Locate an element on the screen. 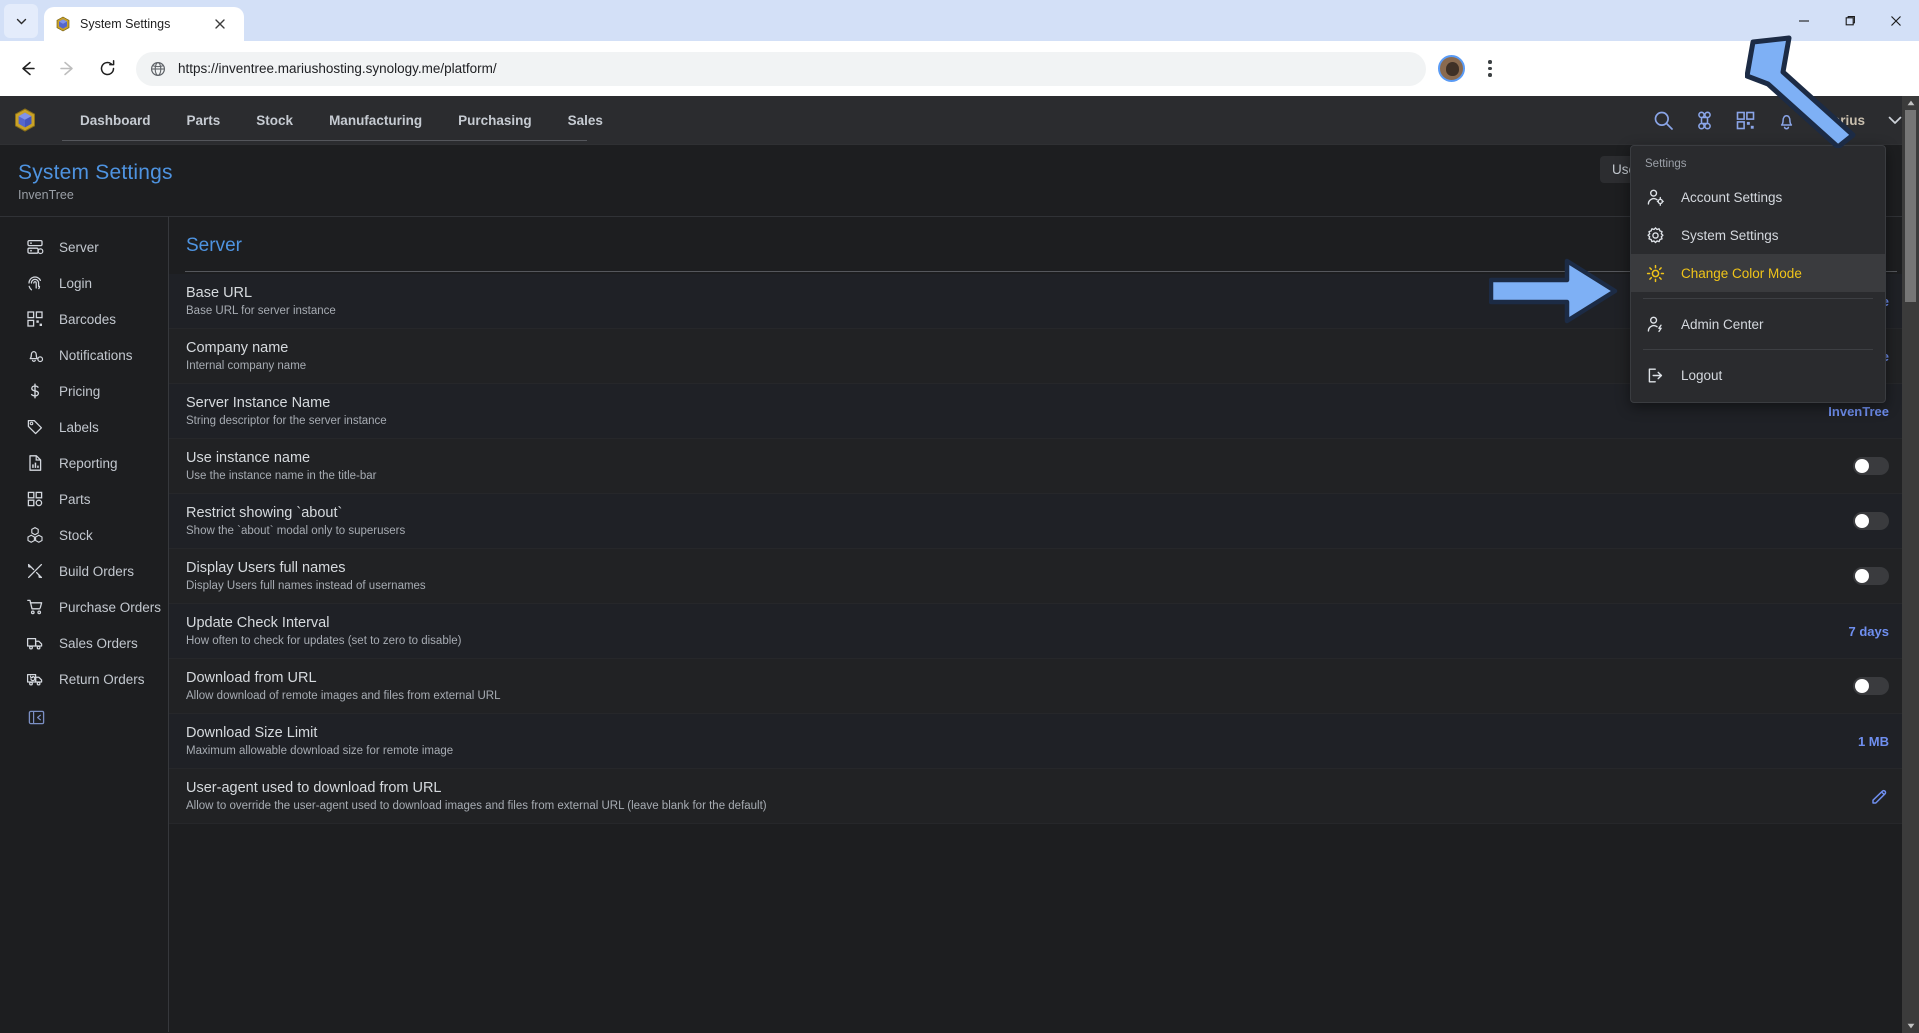  truck-return-icon is located at coordinates (35, 679).